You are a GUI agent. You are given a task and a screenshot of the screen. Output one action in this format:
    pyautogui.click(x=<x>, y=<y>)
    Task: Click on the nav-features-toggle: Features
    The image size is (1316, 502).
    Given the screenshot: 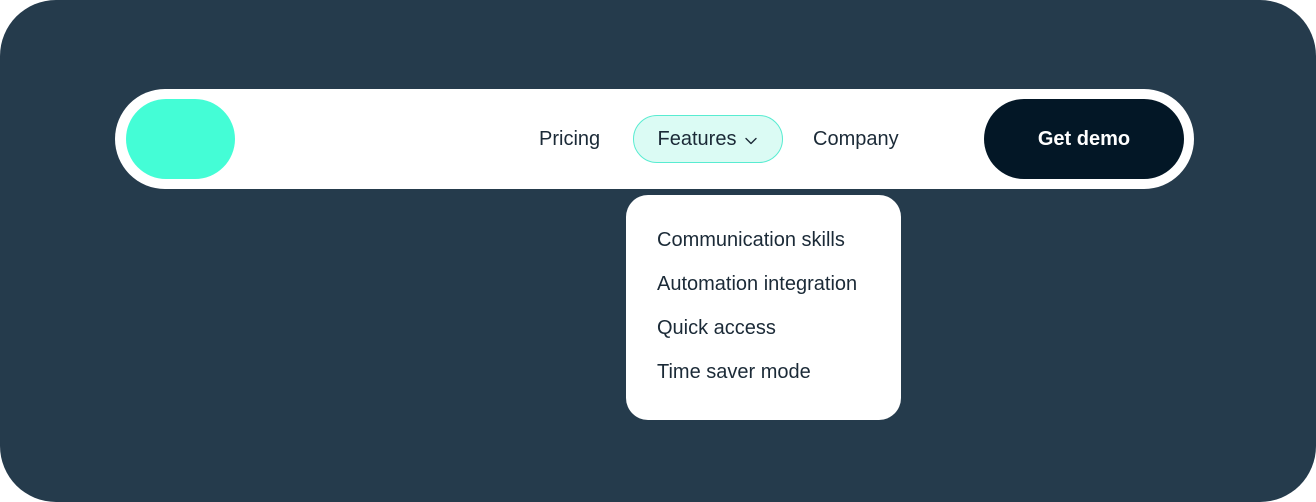 What is the action you would take?
    pyautogui.click(x=708, y=139)
    